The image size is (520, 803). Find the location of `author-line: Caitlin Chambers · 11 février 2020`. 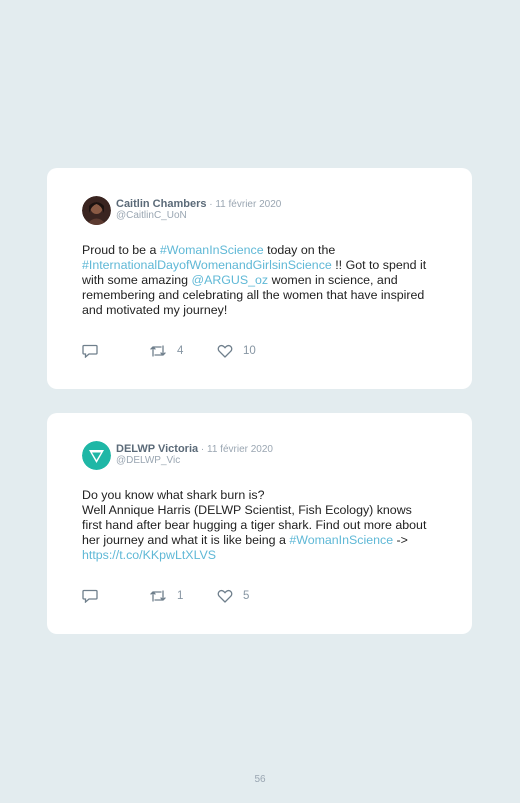

author-line: Caitlin Chambers · 11 février 2020 is located at coordinates (199, 204).